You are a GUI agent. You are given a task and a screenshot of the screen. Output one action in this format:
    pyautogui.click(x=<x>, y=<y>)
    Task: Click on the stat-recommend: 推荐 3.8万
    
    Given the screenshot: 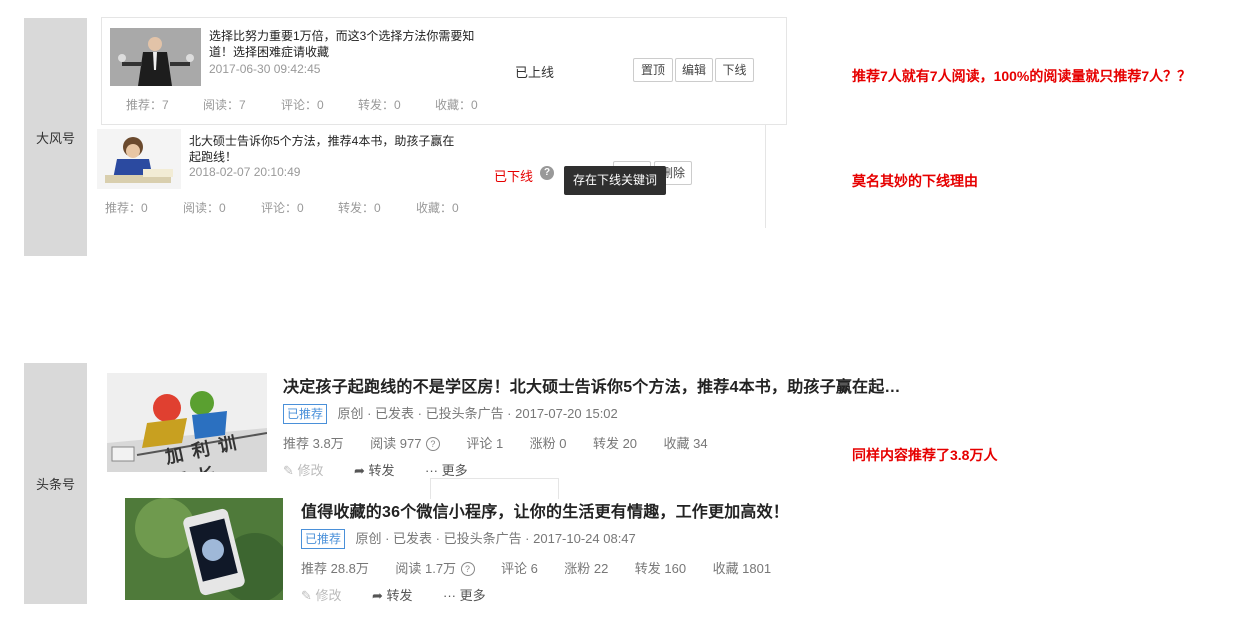 What is the action you would take?
    pyautogui.click(x=313, y=443)
    